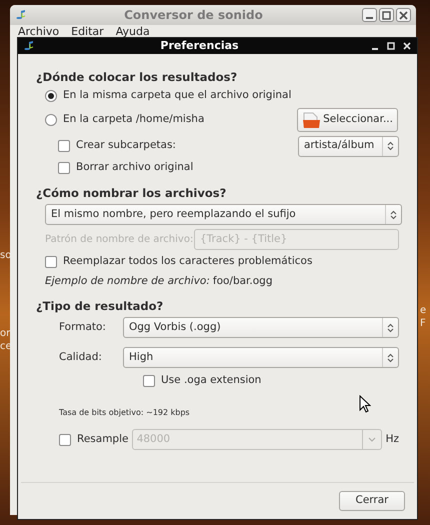  I want to click on bitrate-text: Tasa de bits objetivo: ~192 kbps, so click(124, 413).